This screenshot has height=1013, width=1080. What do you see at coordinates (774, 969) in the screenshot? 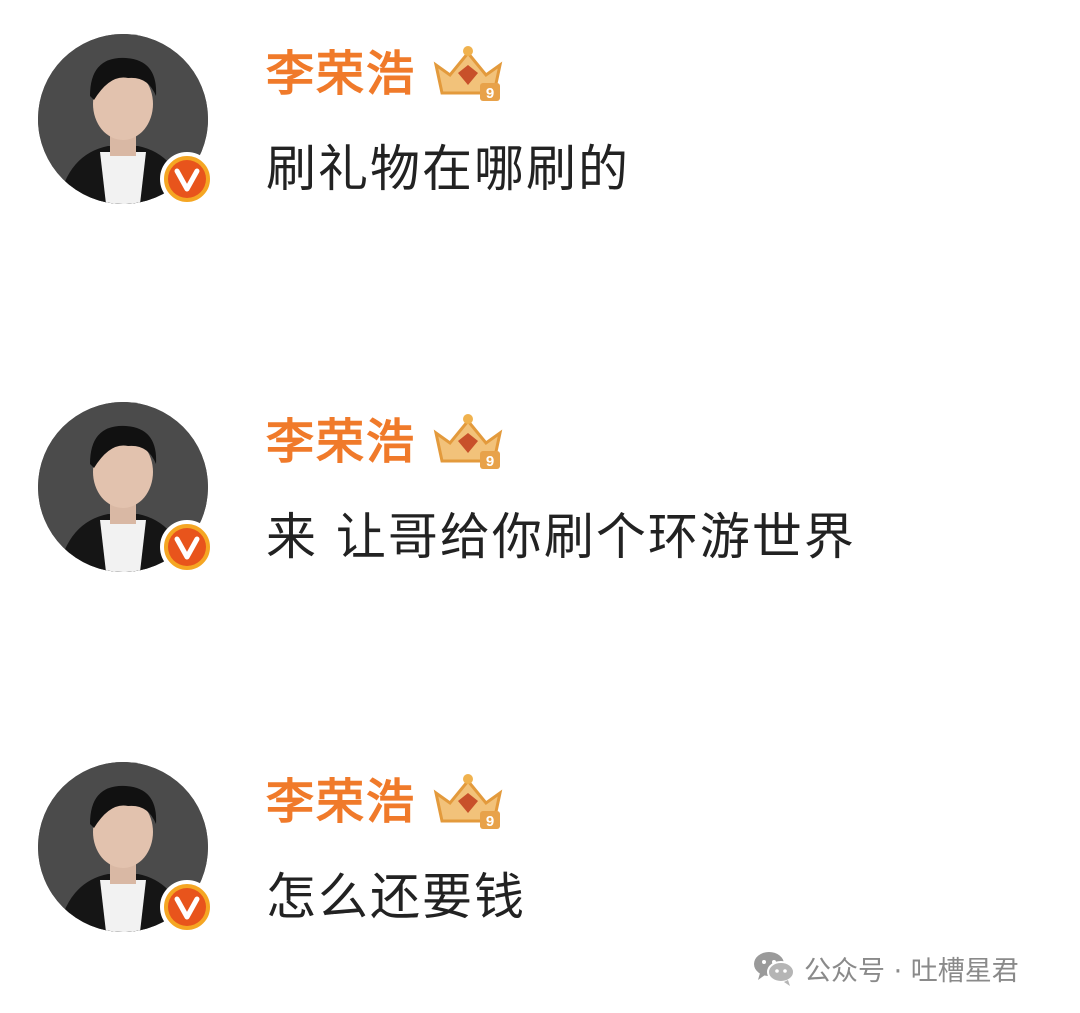
I see `wechat-icon` at bounding box center [774, 969].